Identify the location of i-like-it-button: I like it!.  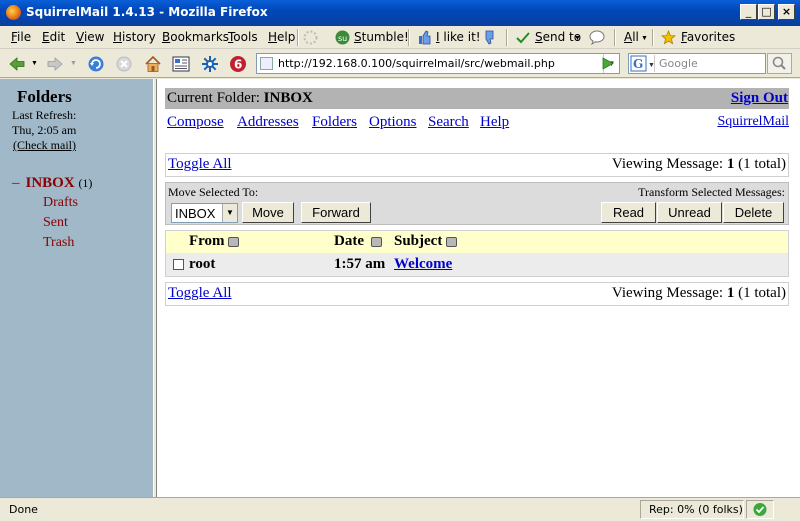
(458, 37).